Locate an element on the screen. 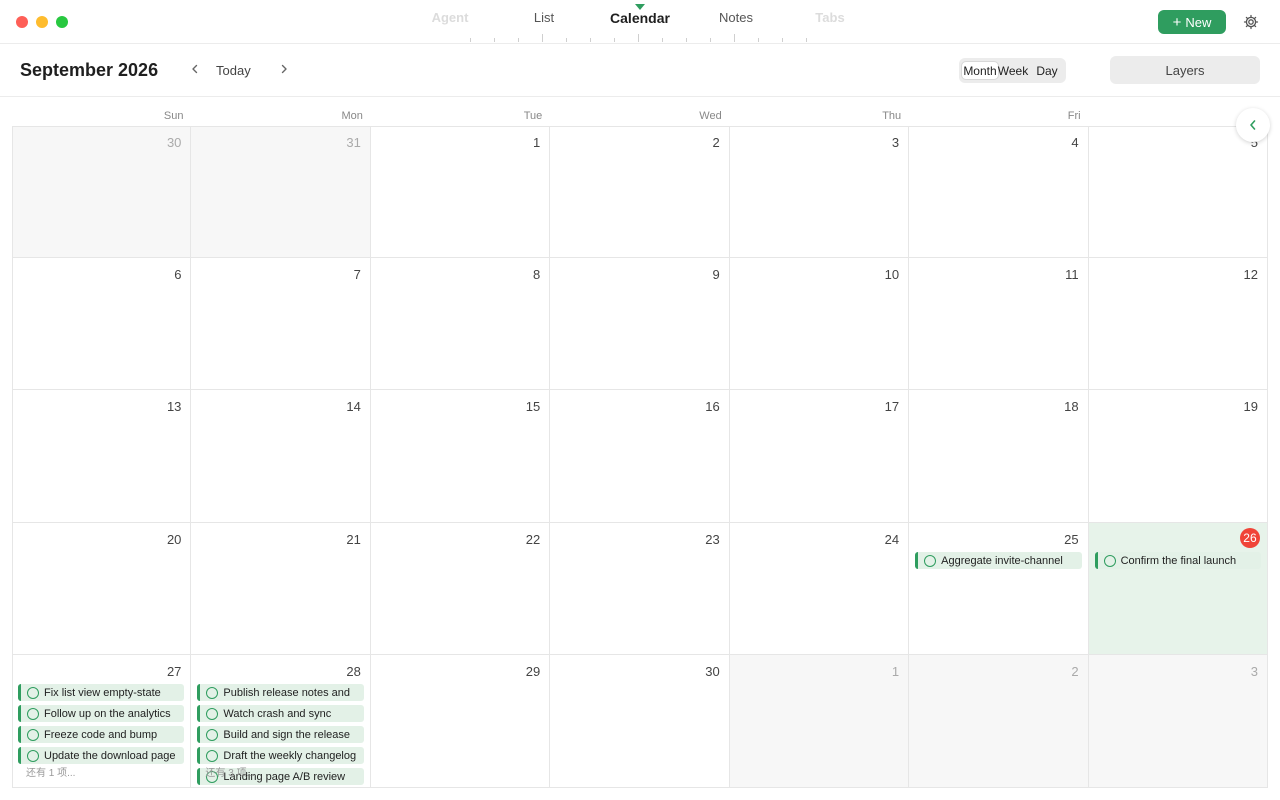 The height and width of the screenshot is (800, 1280). day-cell: 13 is located at coordinates (102, 456).